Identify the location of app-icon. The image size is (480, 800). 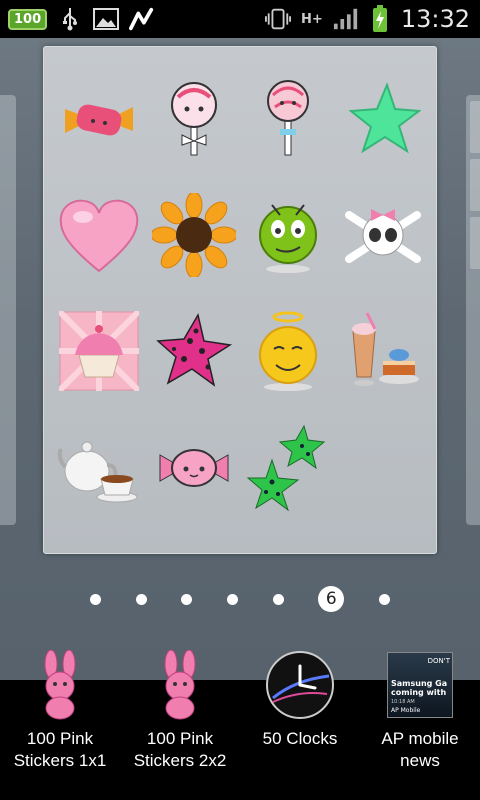
(142, 19).